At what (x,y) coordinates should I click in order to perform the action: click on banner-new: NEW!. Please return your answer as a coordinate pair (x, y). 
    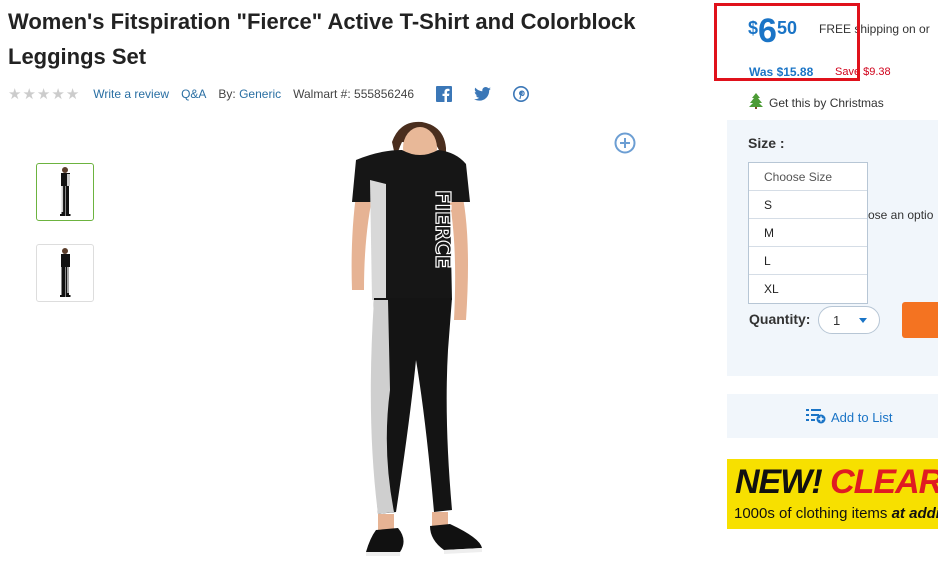
    Looking at the image, I should click on (779, 482).